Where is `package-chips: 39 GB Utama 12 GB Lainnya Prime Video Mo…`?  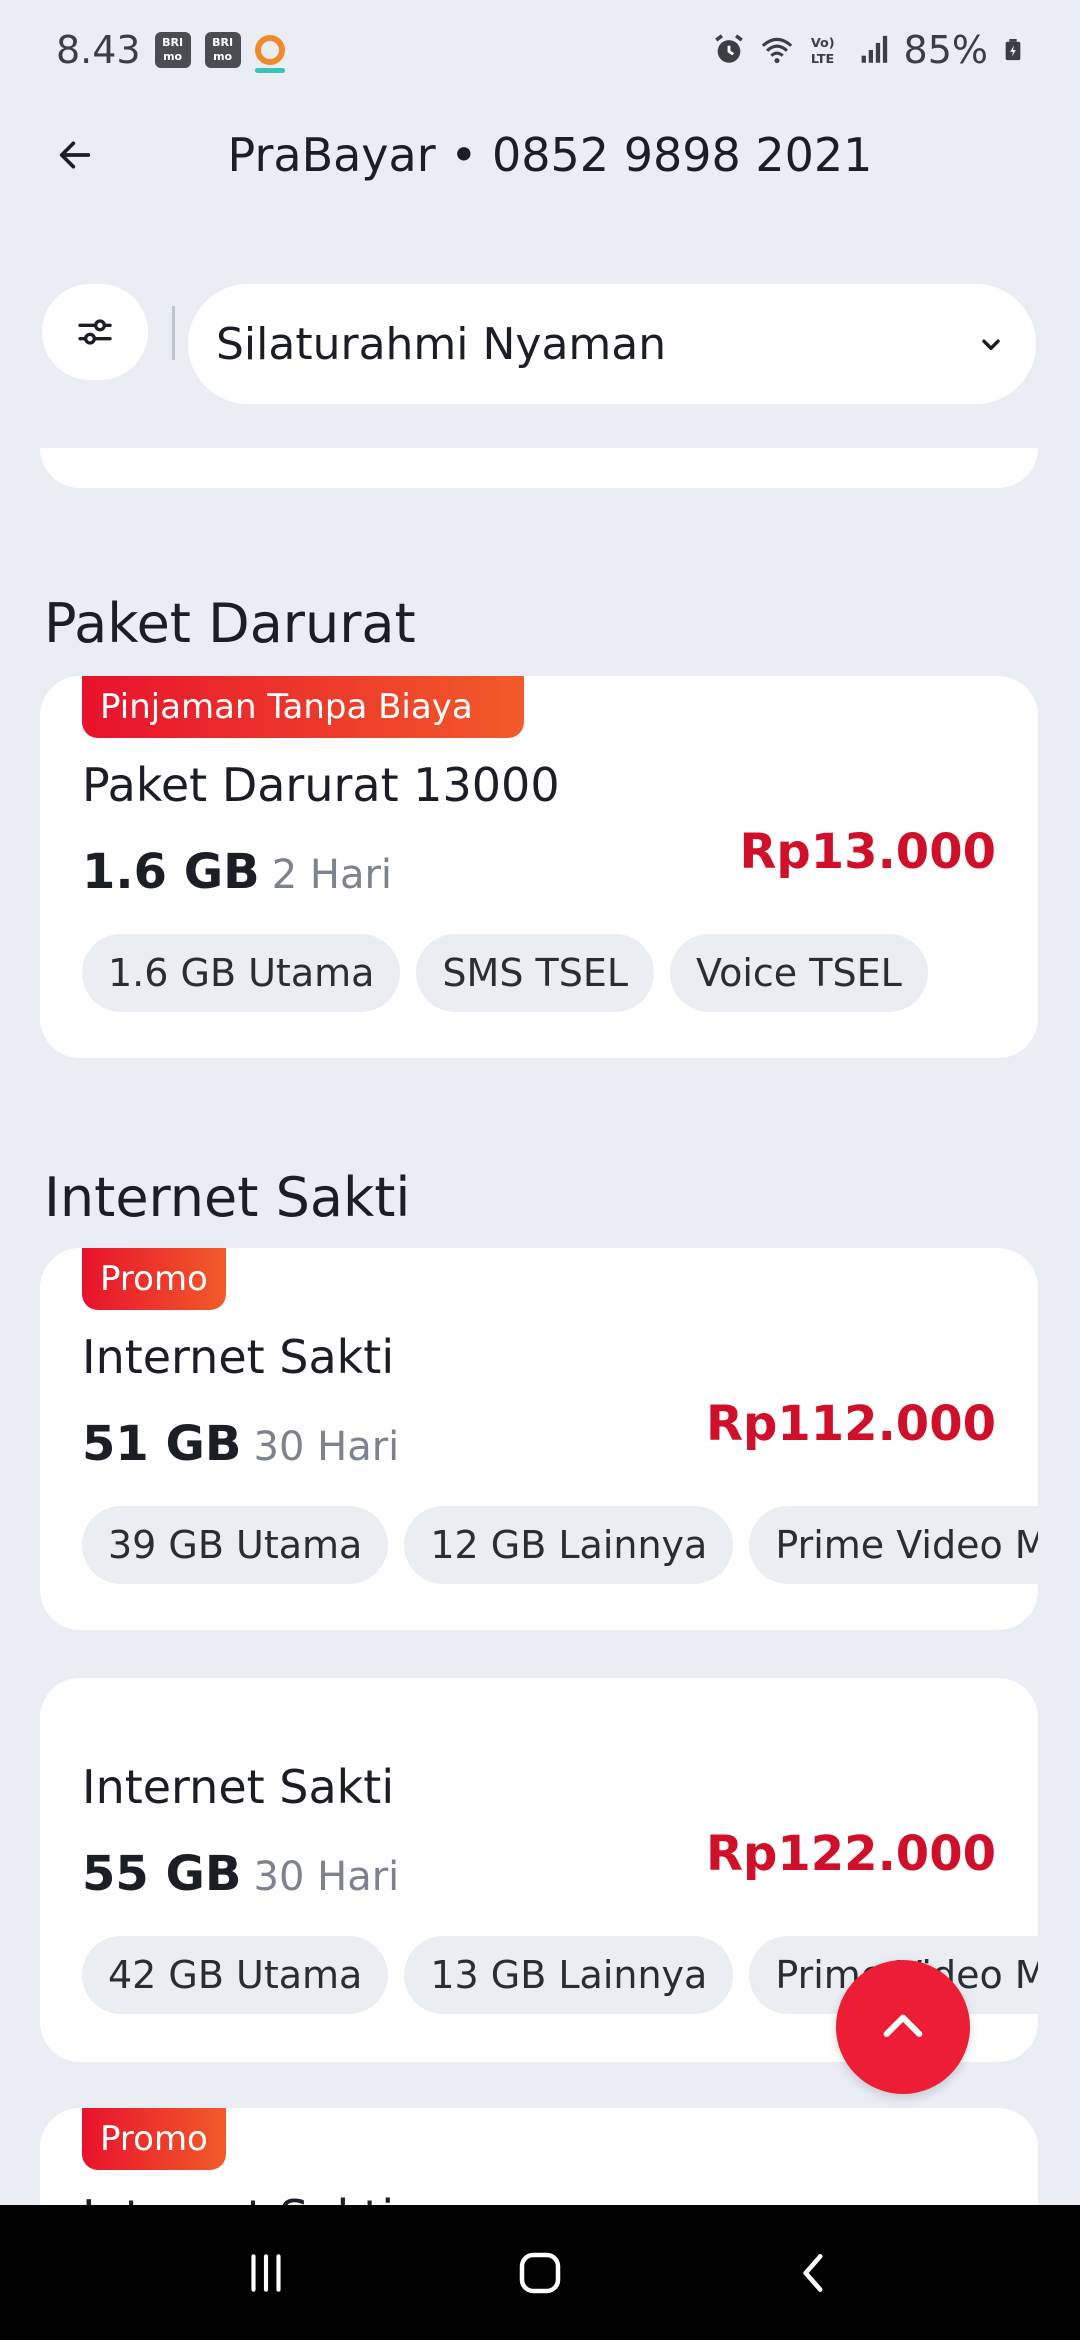
package-chips: 39 GB Utama 12 GB Lainnya Prime Video Mo… is located at coordinates (560, 1545).